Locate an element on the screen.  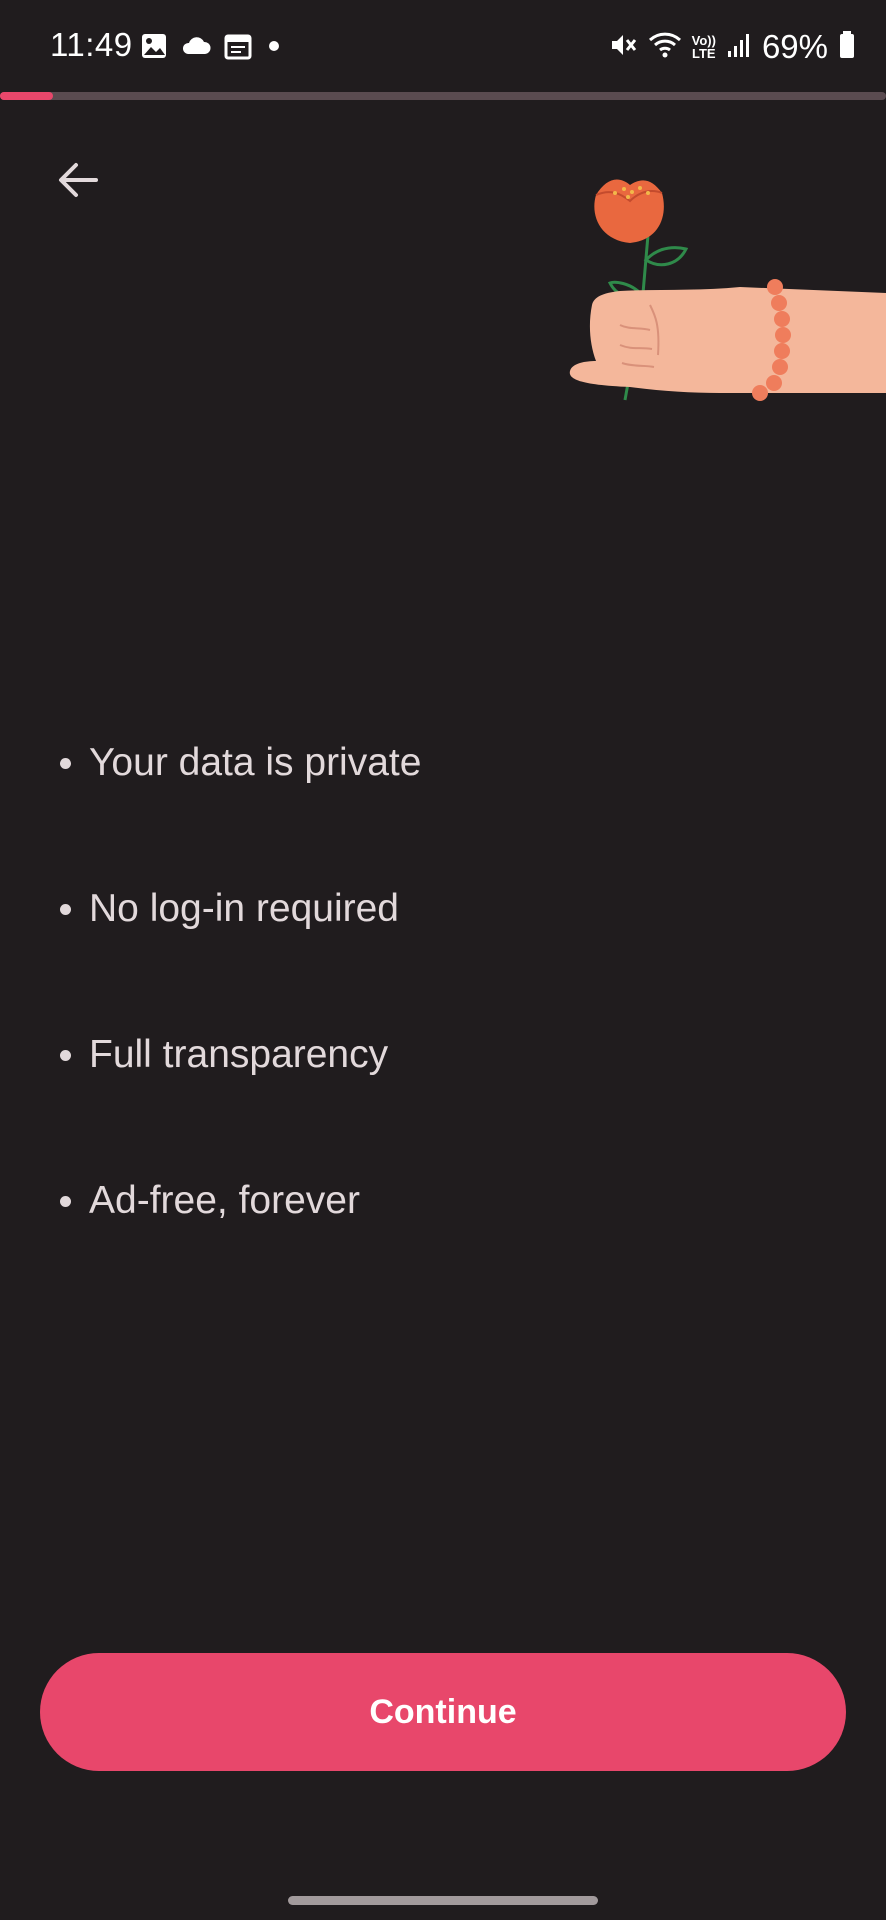
onboarding-progress is located at coordinates (443, 96).